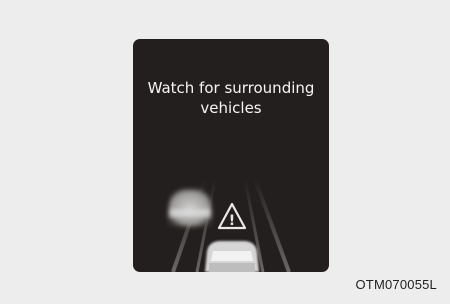 This screenshot has width=450, height=304. What do you see at coordinates (396, 284) in the screenshot?
I see `figure-code: OTM070055L` at bounding box center [396, 284].